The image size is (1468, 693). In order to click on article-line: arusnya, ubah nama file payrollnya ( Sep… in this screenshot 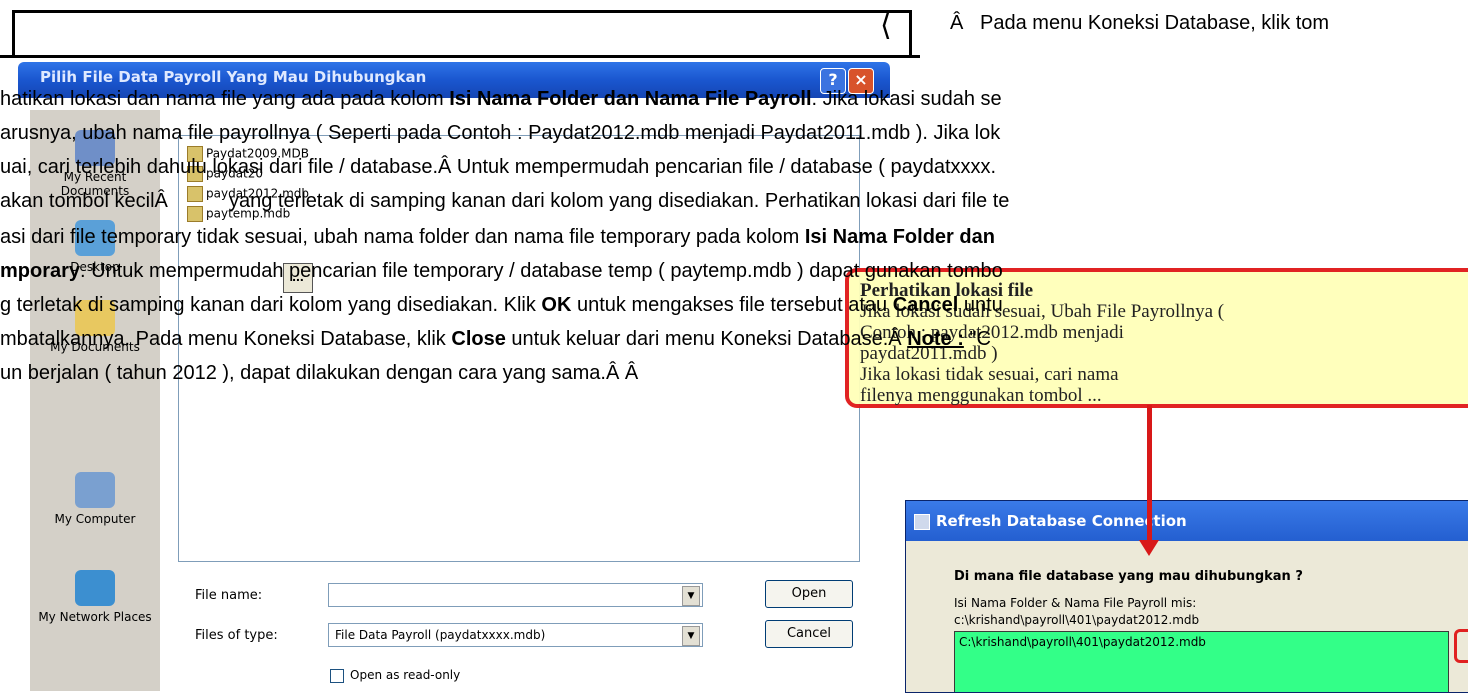, I will do `click(500, 133)`.